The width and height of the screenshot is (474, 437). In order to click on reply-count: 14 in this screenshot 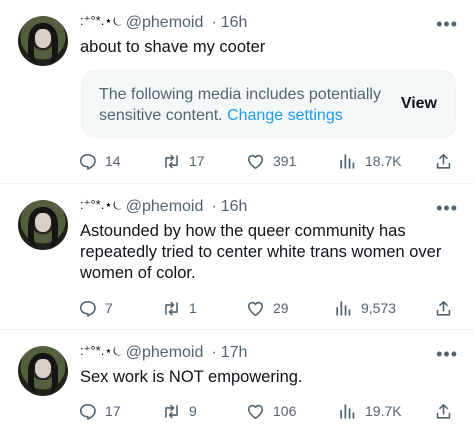, I will do `click(113, 161)`.